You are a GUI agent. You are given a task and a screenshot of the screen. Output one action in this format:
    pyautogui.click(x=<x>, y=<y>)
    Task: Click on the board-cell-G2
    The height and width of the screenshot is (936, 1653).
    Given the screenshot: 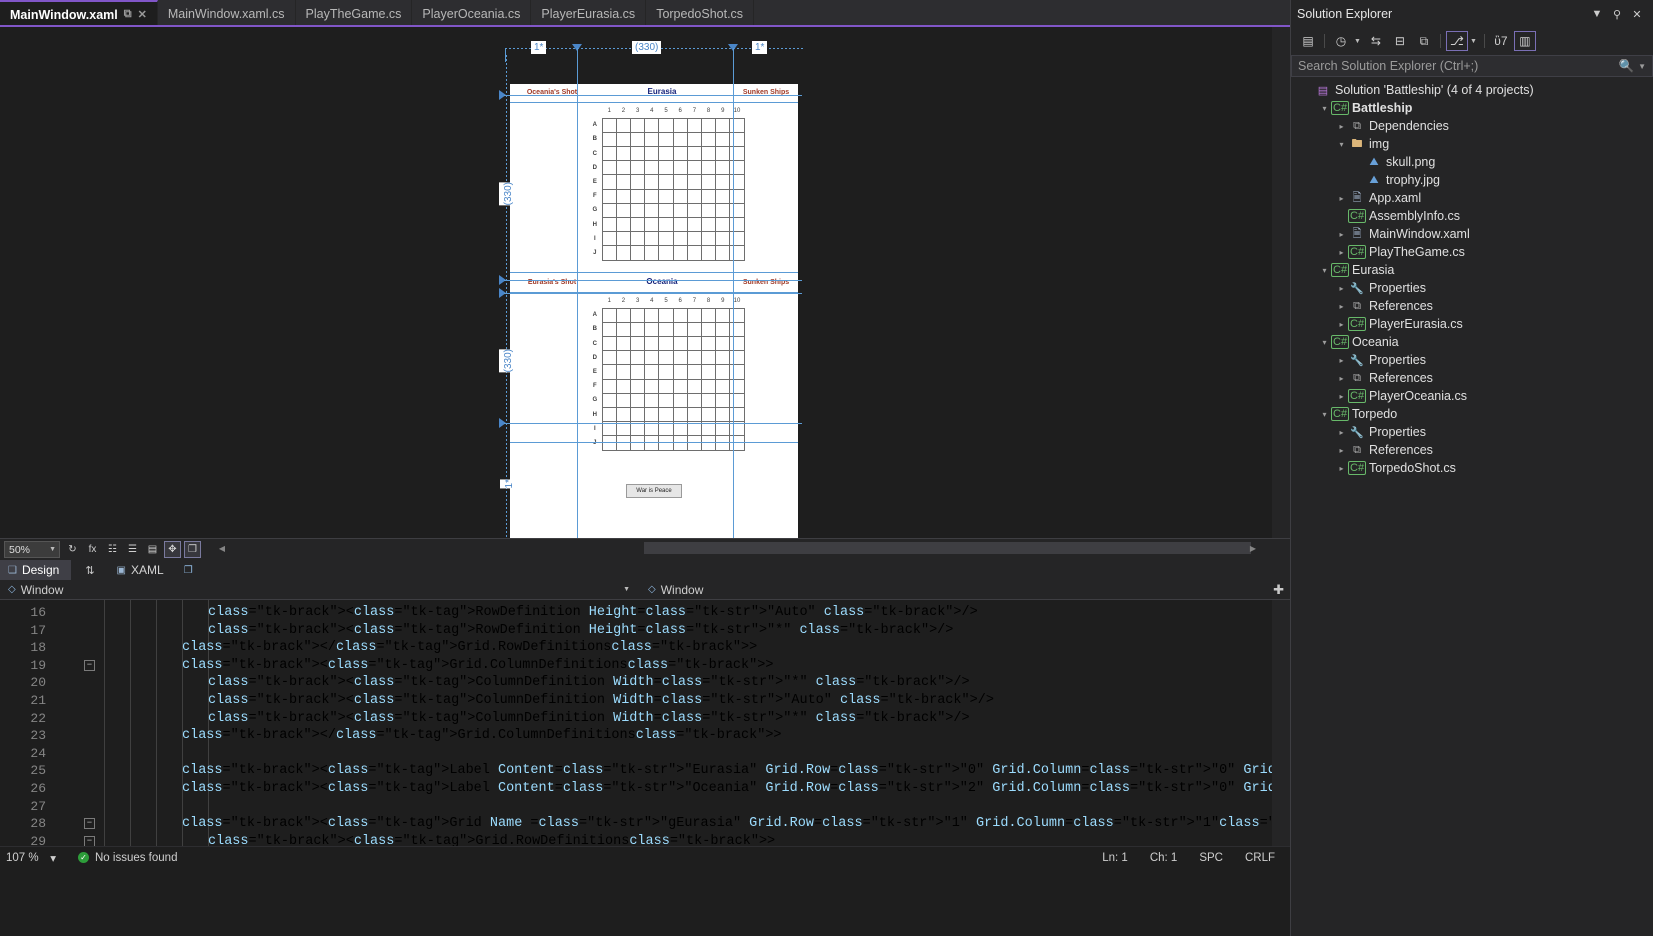 What is the action you would take?
    pyautogui.click(x=623, y=210)
    